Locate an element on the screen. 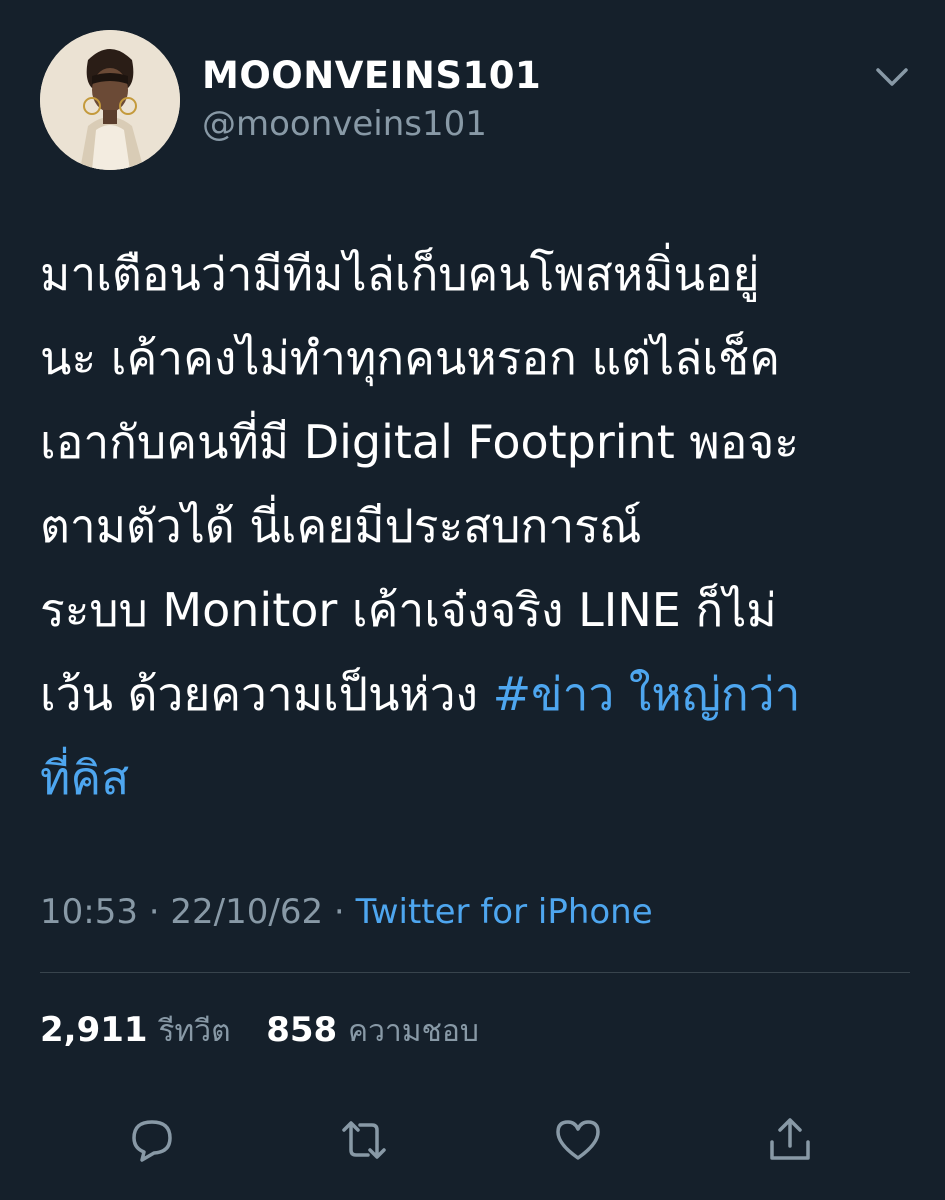 This screenshot has height=1200, width=945. retweets-label: รีทวีต is located at coordinates (194, 1031).